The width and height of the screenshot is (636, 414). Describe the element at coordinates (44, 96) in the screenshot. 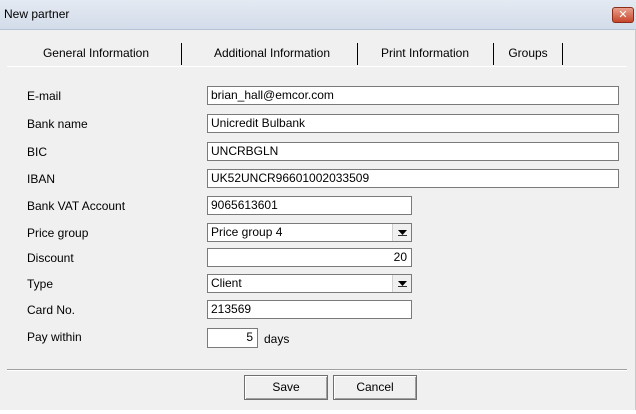

I see `email-label: E-mail` at that location.